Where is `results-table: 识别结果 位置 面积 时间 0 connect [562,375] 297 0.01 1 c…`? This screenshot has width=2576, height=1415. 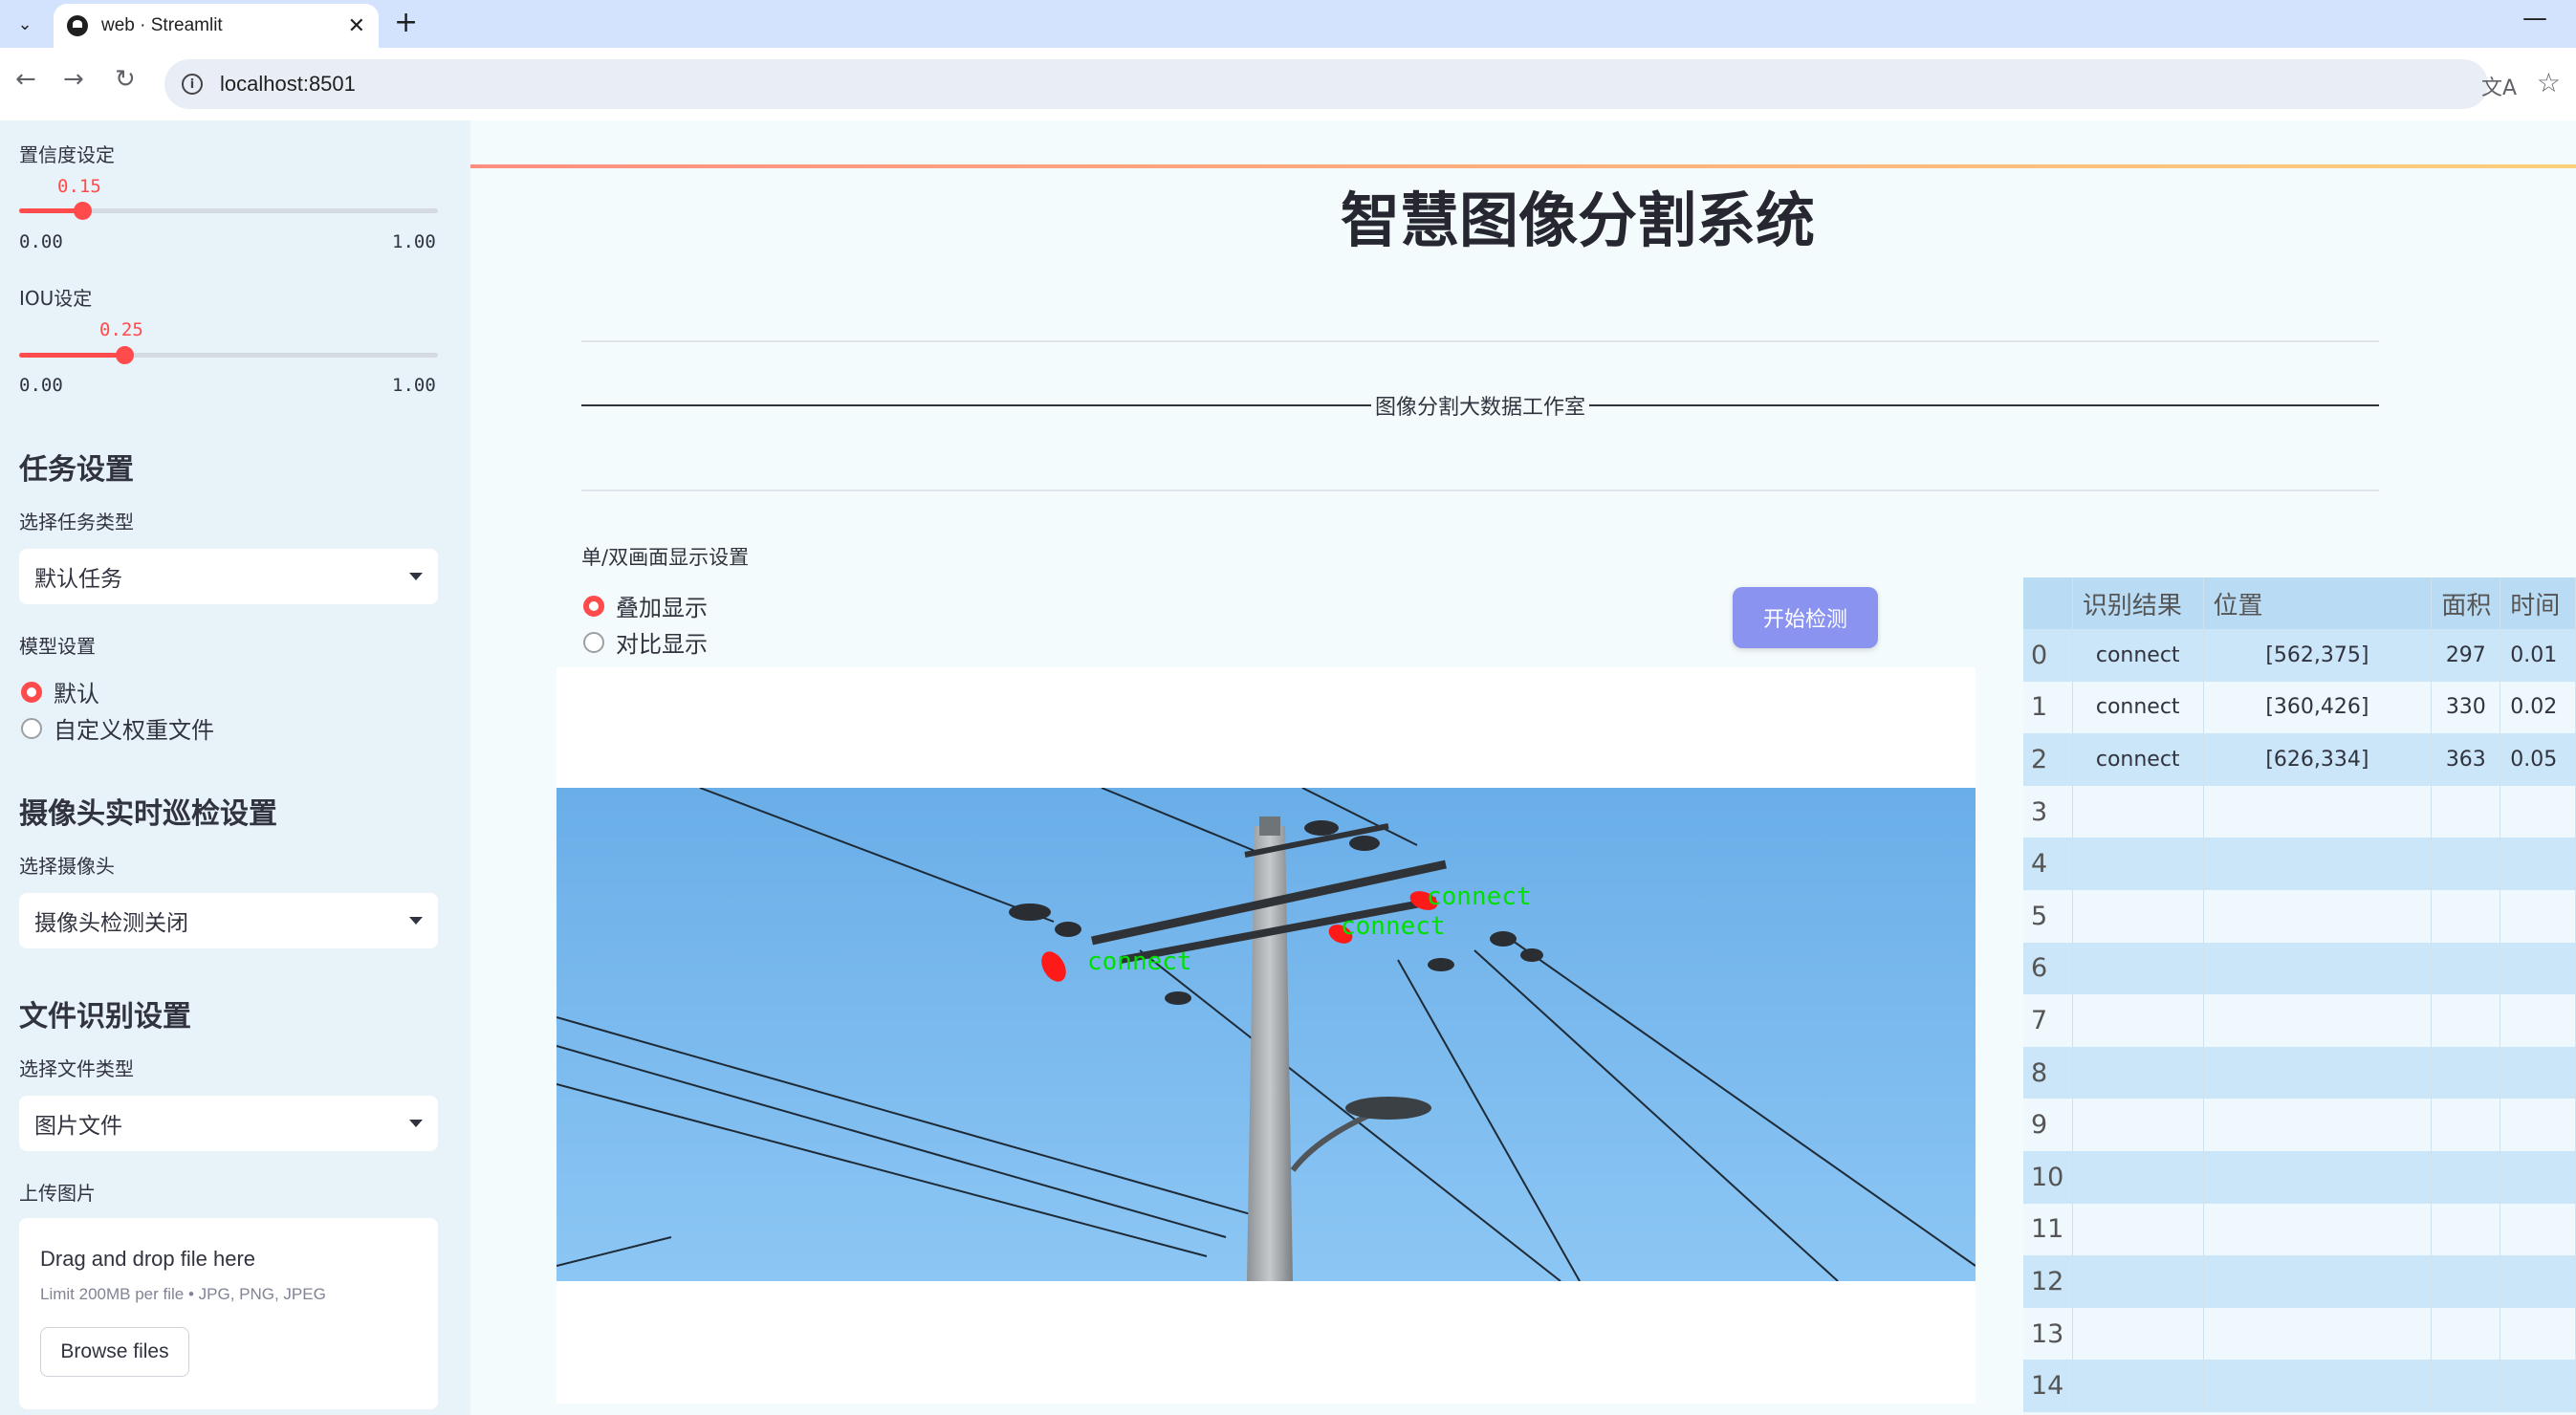 results-table: 识别结果 位置 面积 时间 0 connect [562,375] 297 0.01 1 c… is located at coordinates (2299, 996).